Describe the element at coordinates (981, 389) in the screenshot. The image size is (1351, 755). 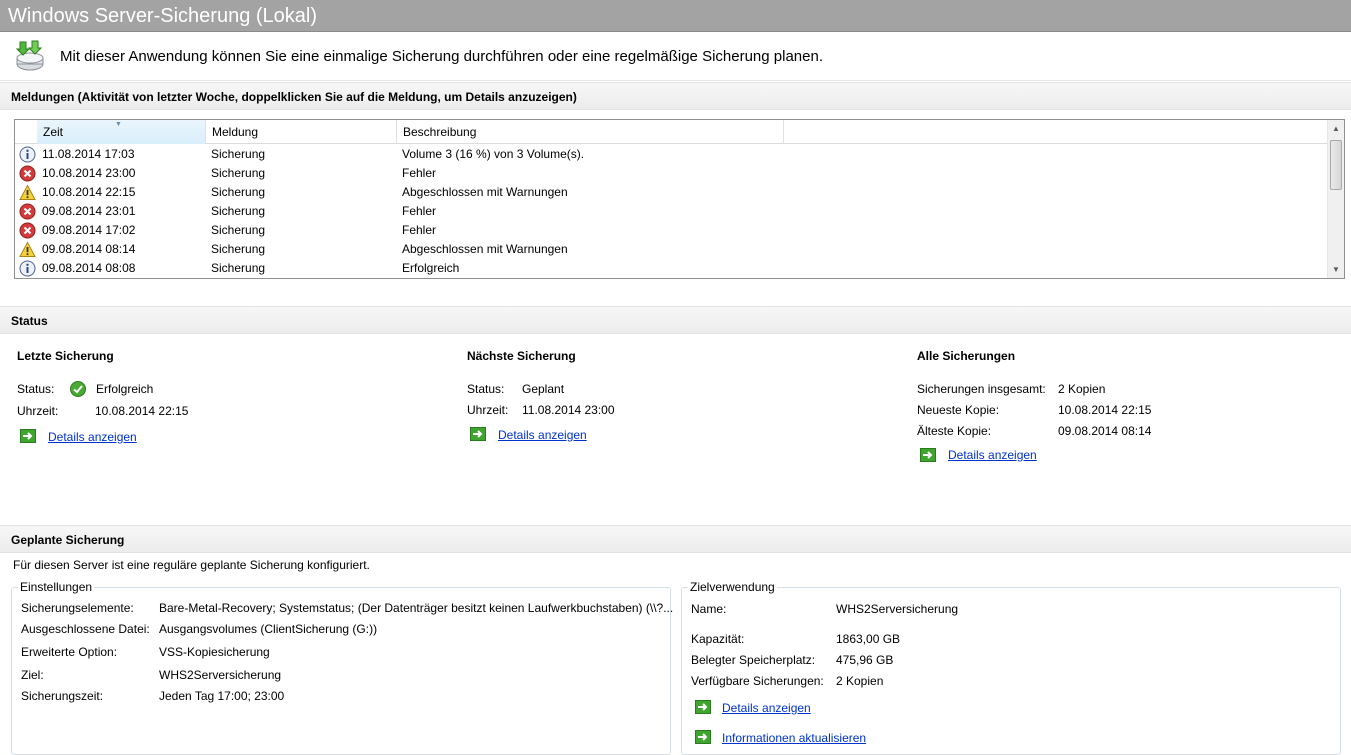
I see `all-total-label: Sicherungen insgesamt:` at that location.